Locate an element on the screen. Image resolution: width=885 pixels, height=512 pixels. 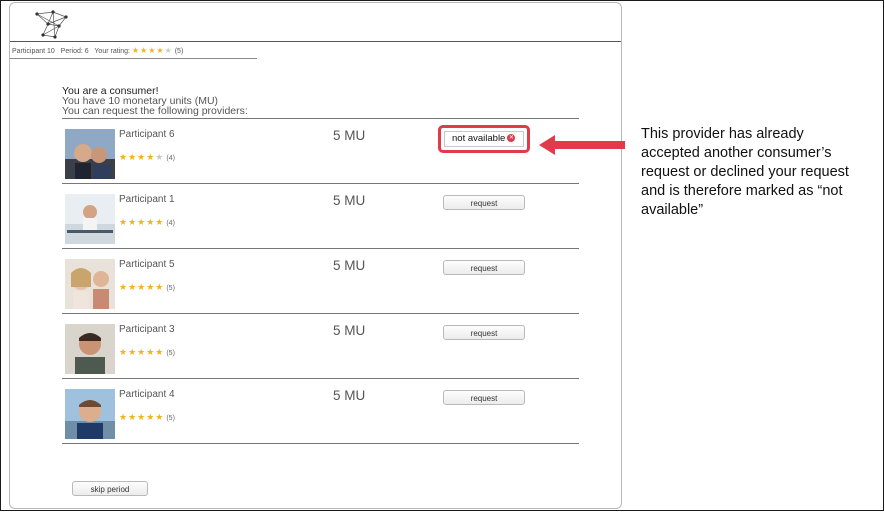
network-logo-icon is located at coordinates (51, 24).